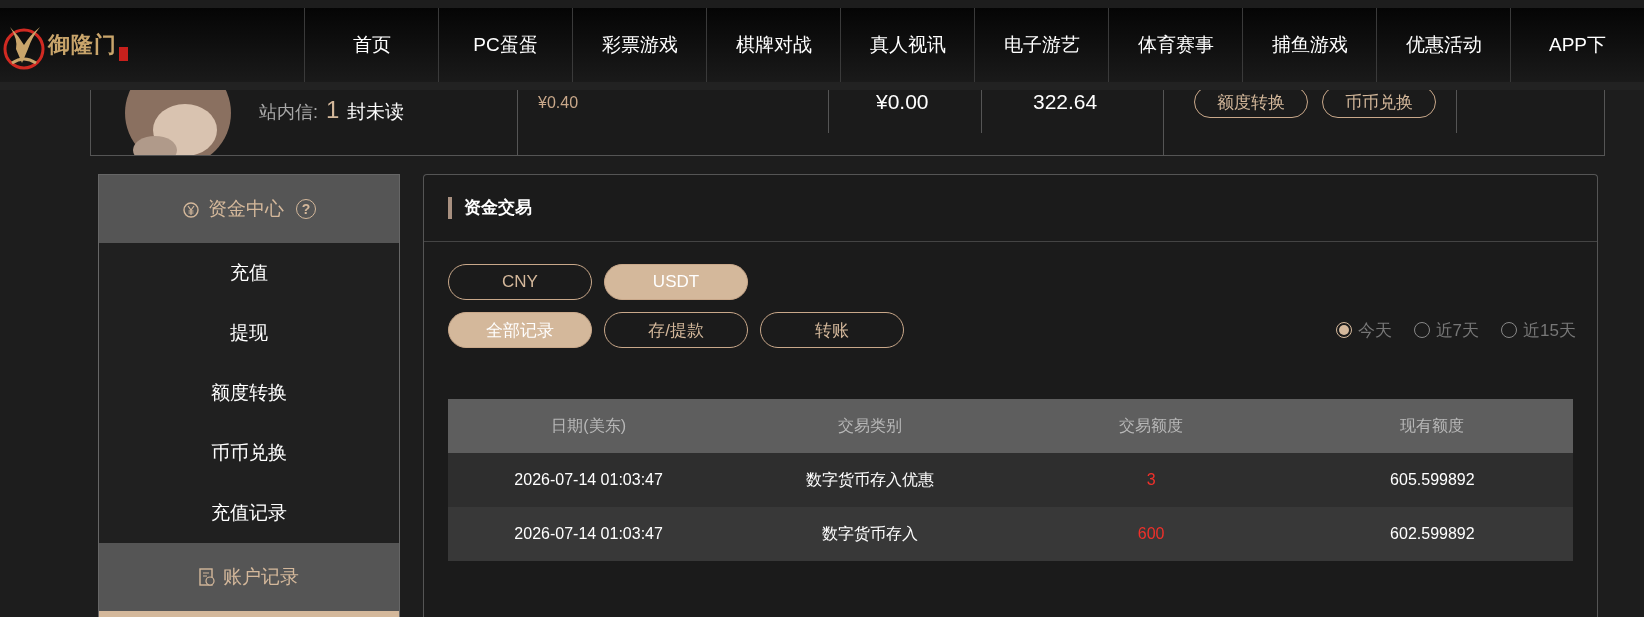 The width and height of the screenshot is (1644, 617). Describe the element at coordinates (870, 534) in the screenshot. I see `type-cell: 数字货币存入` at that location.